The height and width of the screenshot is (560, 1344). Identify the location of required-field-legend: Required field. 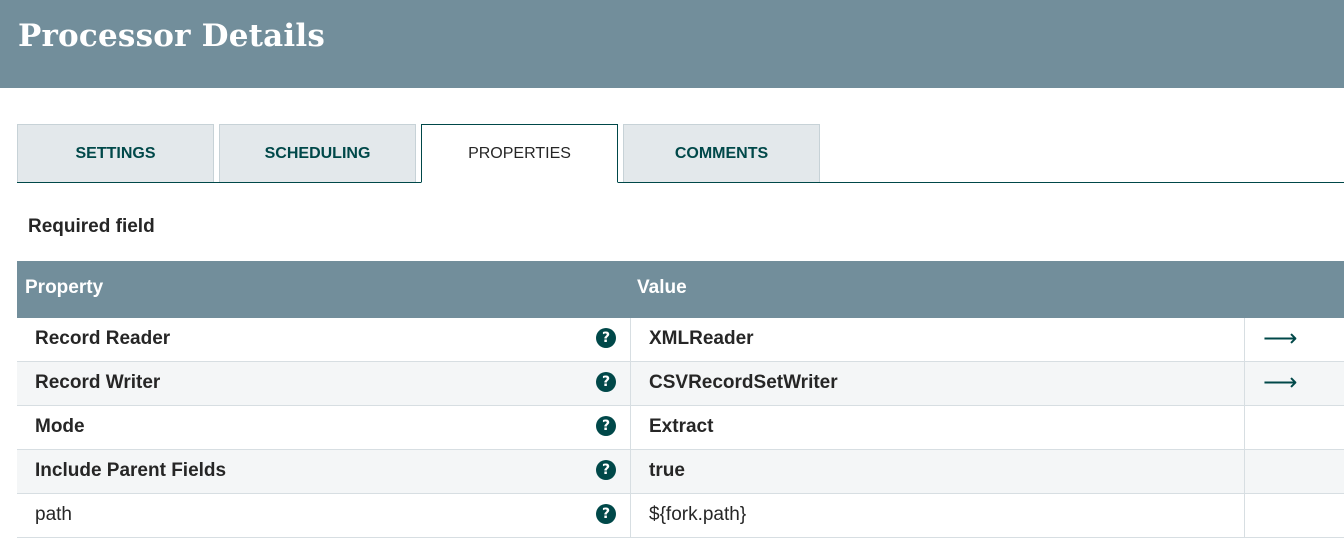
(91, 226).